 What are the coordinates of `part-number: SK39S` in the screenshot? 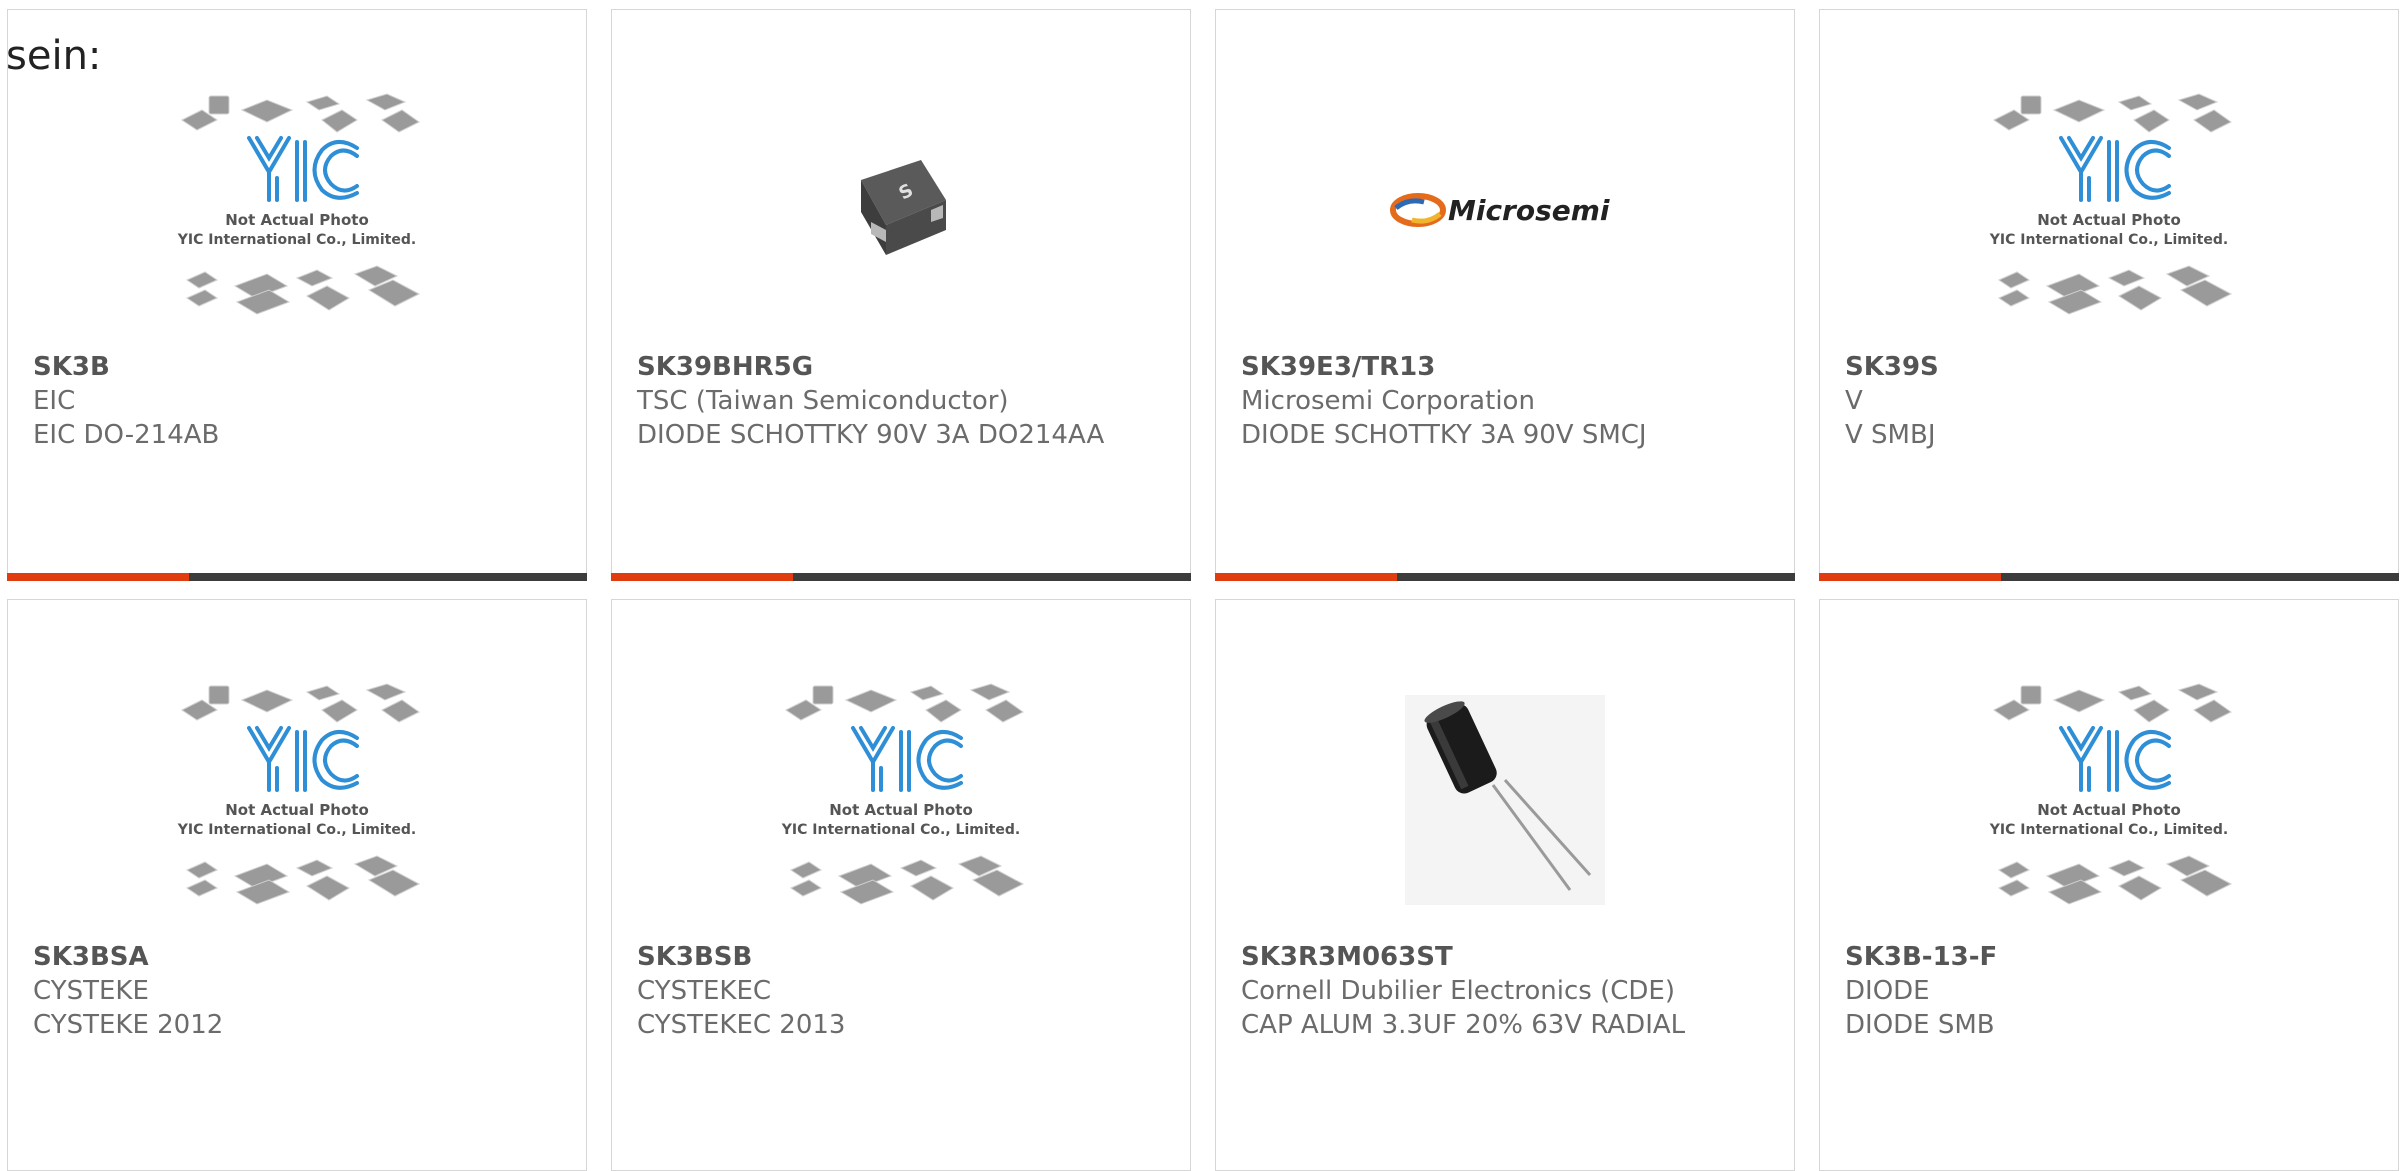 It's located at (2111, 367).